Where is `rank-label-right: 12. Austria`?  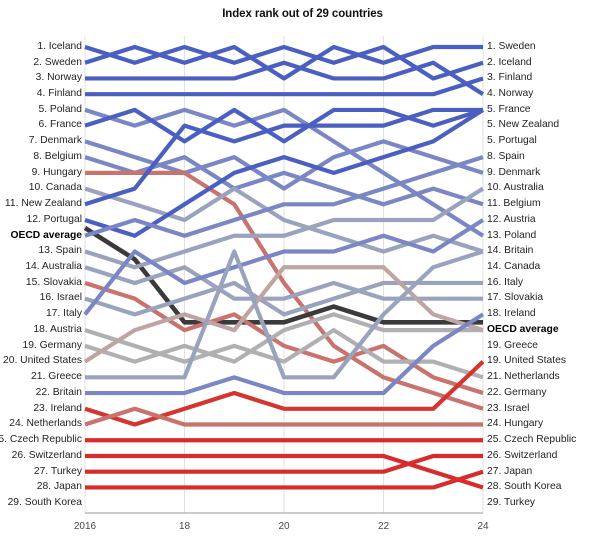 rank-label-right: 12. Austria is located at coordinates (511, 219).